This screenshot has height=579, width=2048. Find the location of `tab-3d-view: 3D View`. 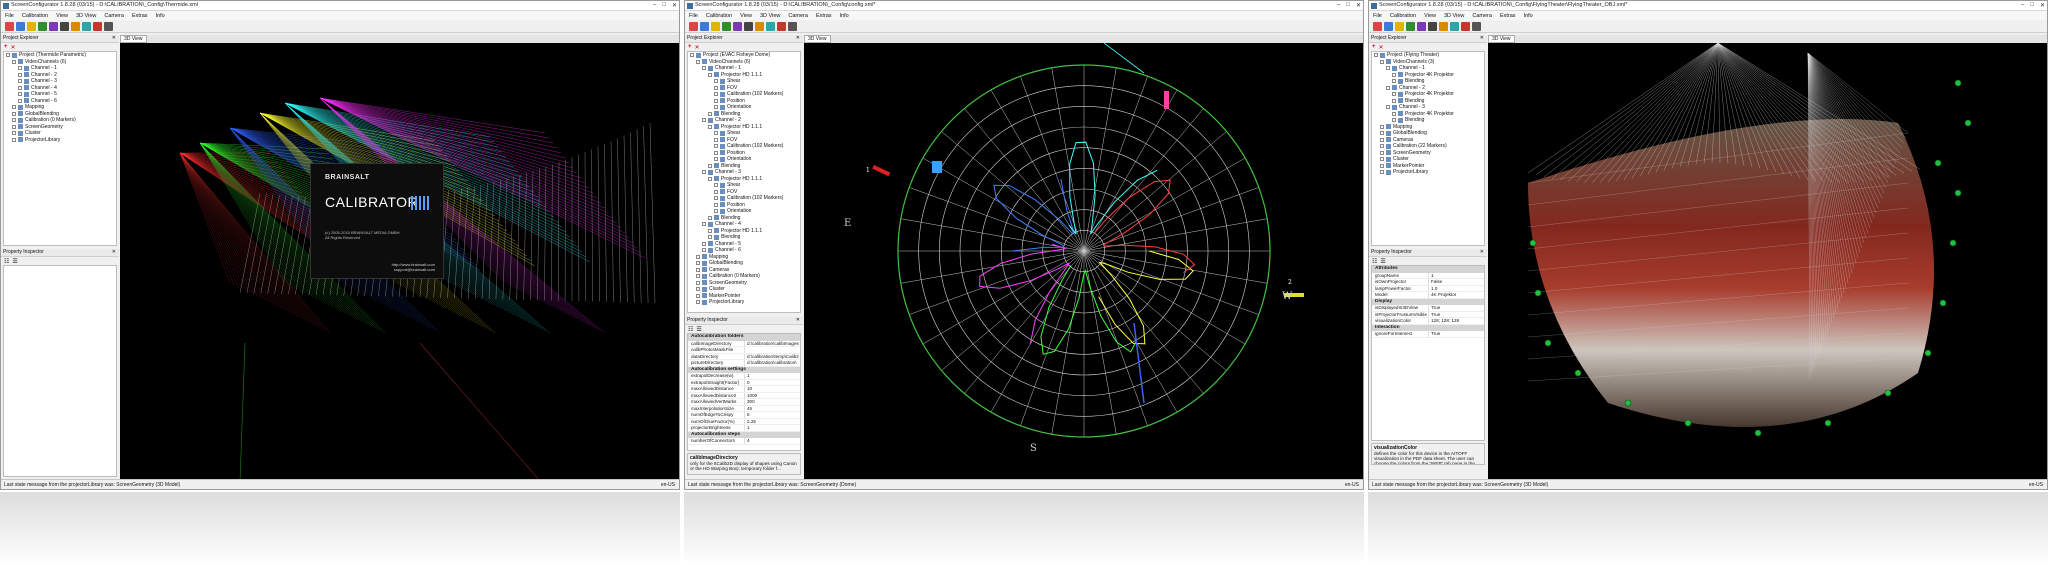

tab-3d-view: 3D View is located at coordinates (817, 39).